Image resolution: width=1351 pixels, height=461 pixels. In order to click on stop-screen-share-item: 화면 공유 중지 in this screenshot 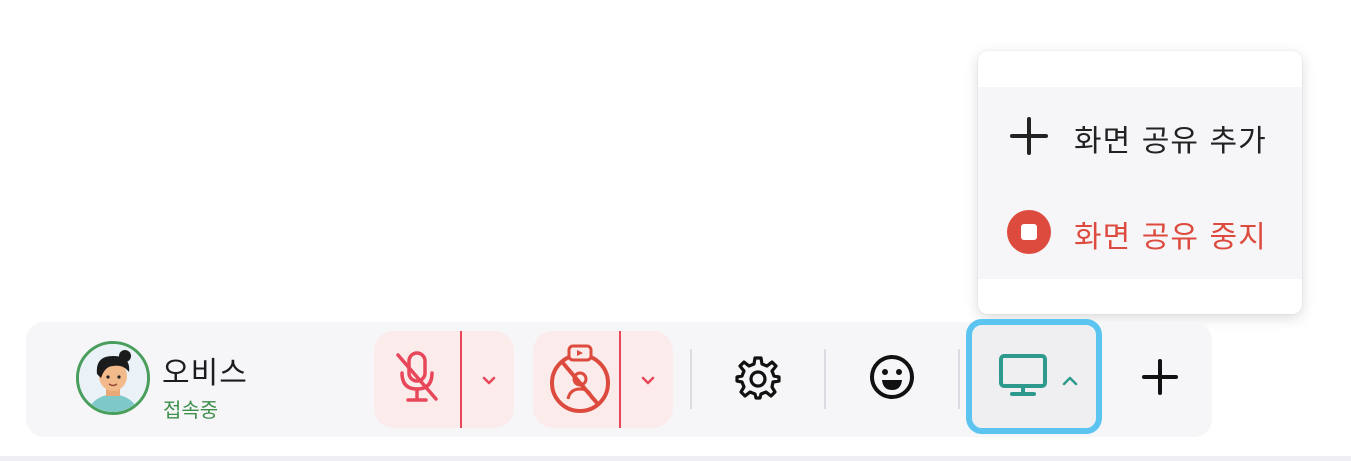, I will do `click(1140, 231)`.